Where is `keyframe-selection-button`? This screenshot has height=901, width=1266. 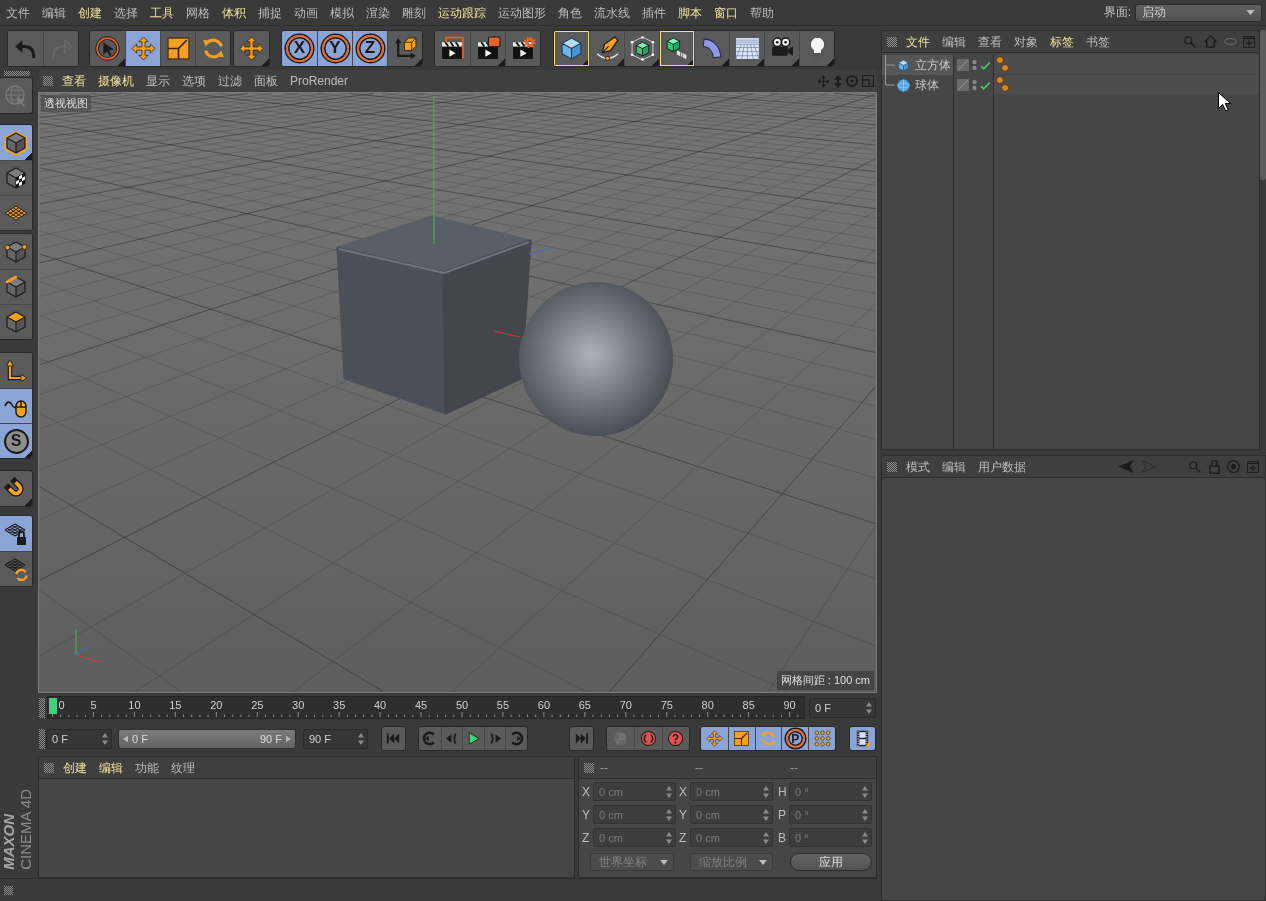 keyframe-selection-button is located at coordinates (675, 738).